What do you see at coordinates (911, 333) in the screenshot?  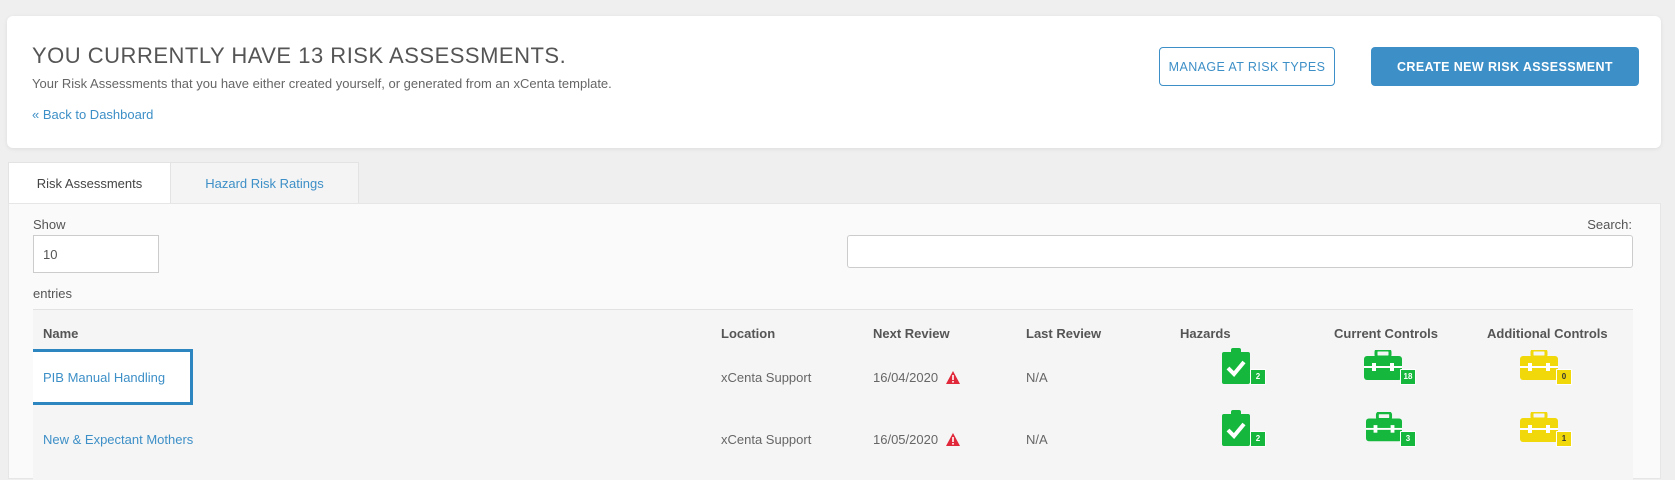 I see `column-header-next-review: Next Review` at bounding box center [911, 333].